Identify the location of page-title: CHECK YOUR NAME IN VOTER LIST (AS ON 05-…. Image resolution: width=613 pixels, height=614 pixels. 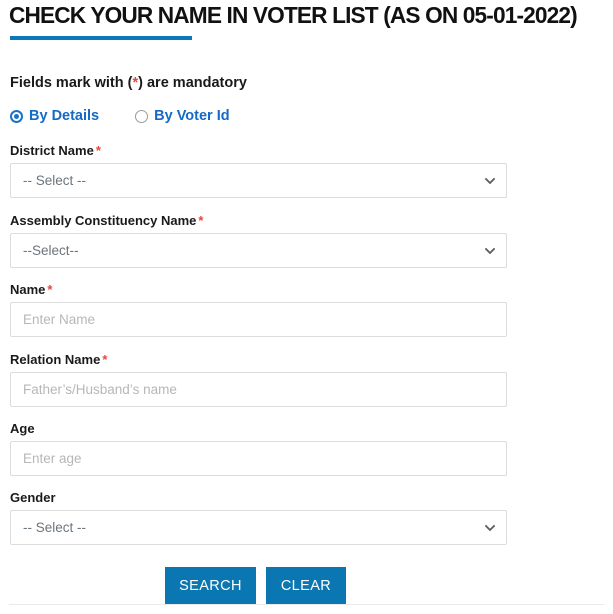
(293, 15).